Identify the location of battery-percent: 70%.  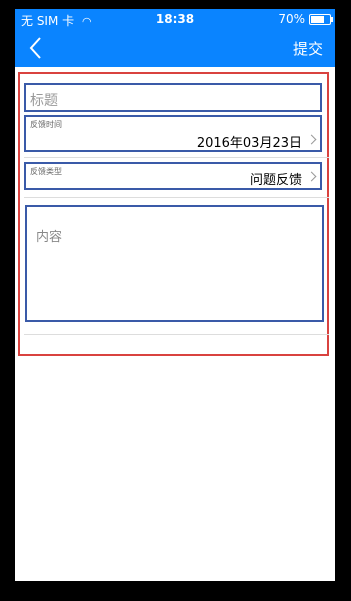
(291, 19).